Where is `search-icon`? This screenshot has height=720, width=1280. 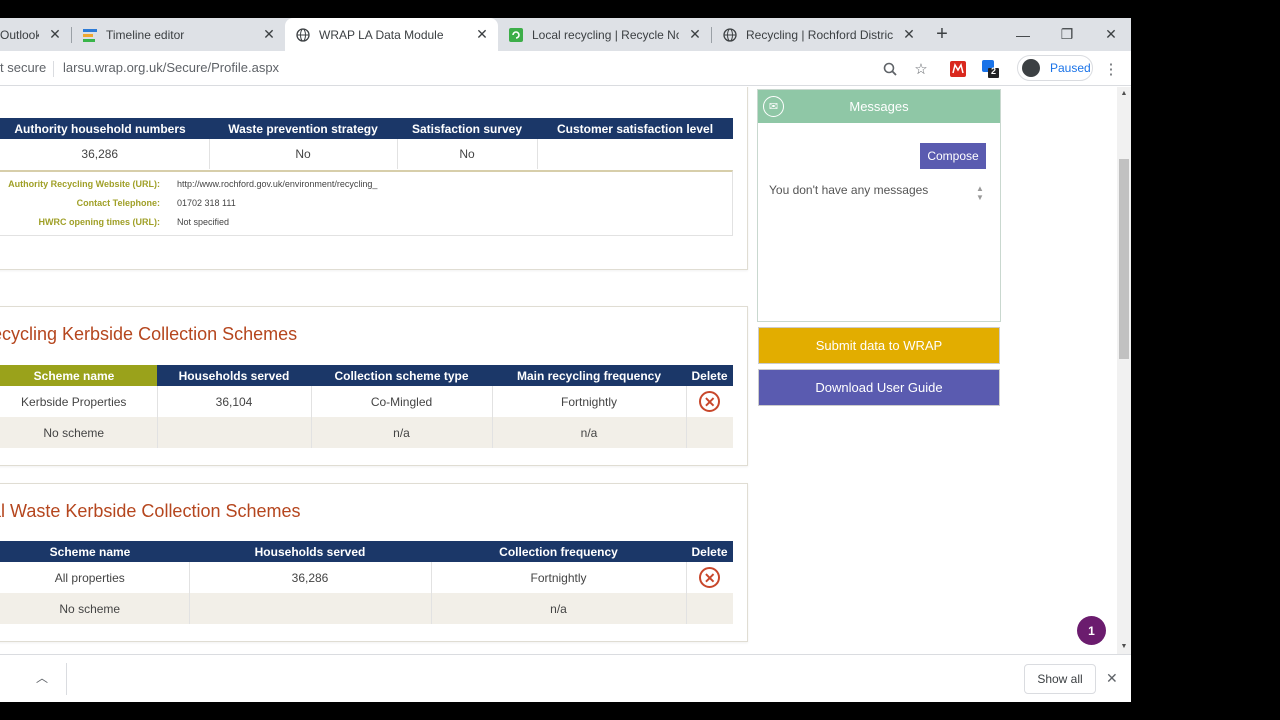 search-icon is located at coordinates (890, 69).